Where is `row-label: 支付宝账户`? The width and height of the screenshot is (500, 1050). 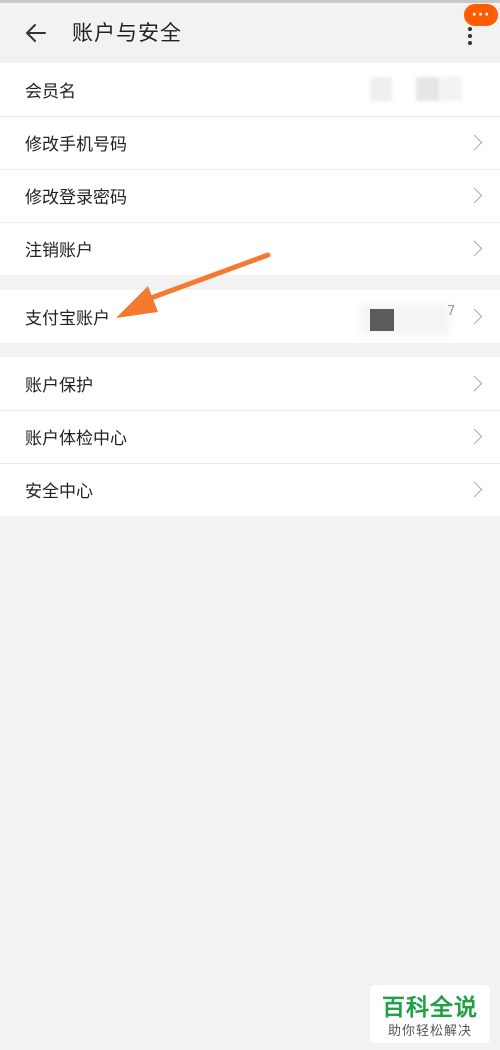 row-label: 支付宝账户 is located at coordinates (67, 319).